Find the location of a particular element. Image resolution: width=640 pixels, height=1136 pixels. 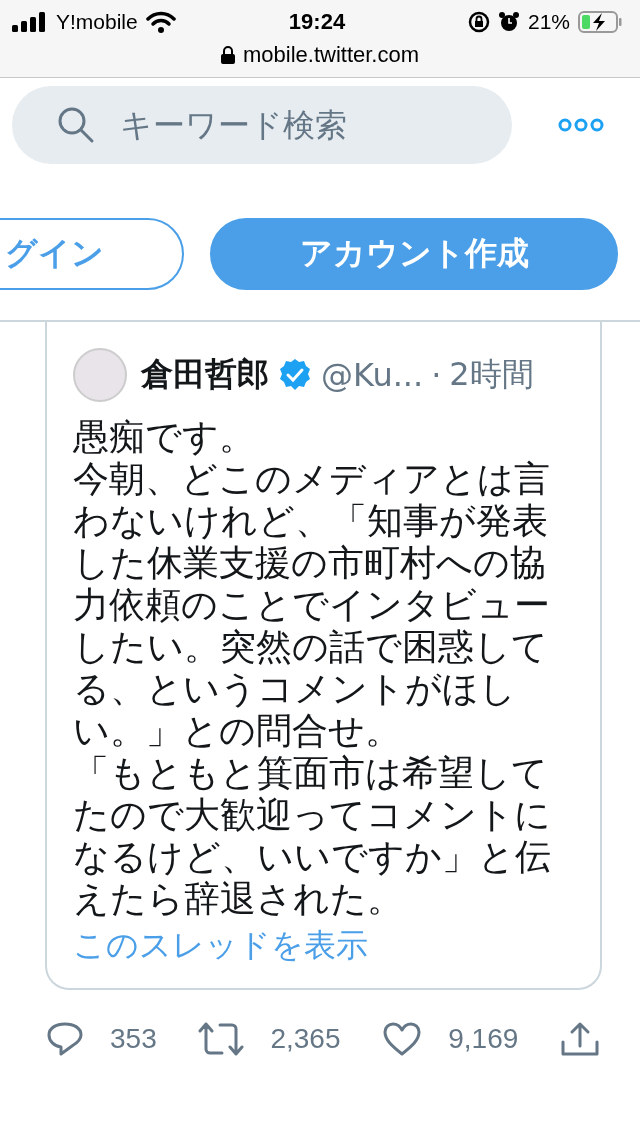

tweet-text: 「もともと箕面市は希望してたので大歓迎ってコメントになるけど、いいですか」と伝えたら辞退された。 is located at coordinates (312, 835).